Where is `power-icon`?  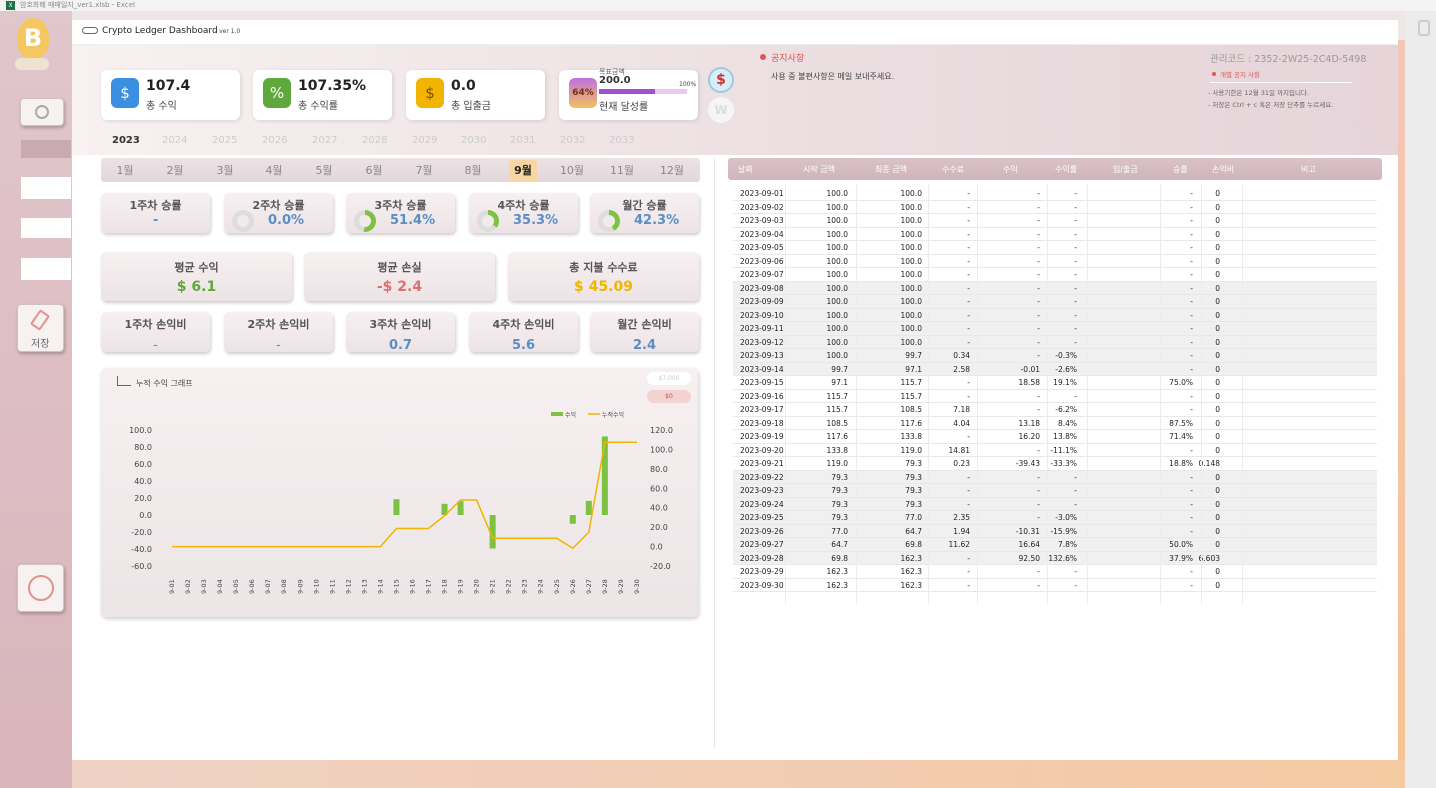 power-icon is located at coordinates (42, 112).